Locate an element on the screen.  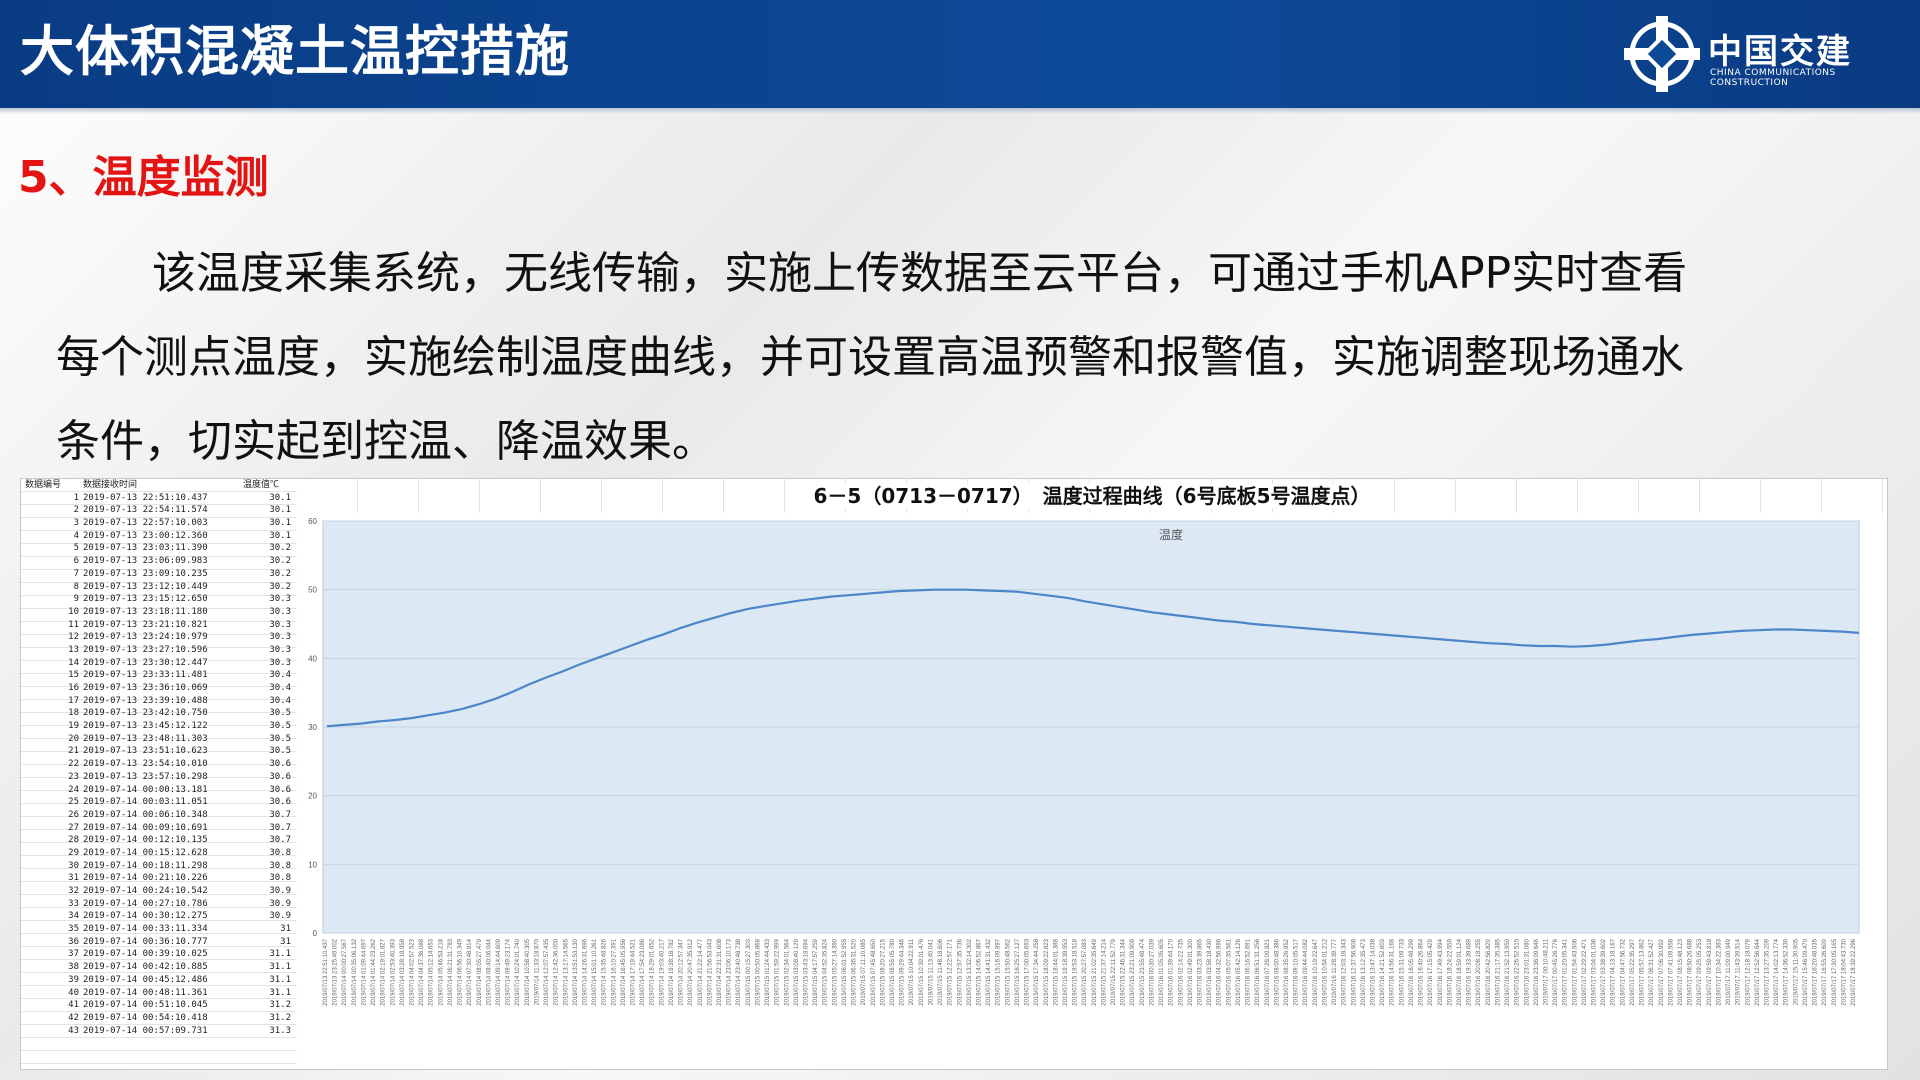
table-row: 5 2019-07-13 23:03:11.390 30.2 is located at coordinates (159, 548).